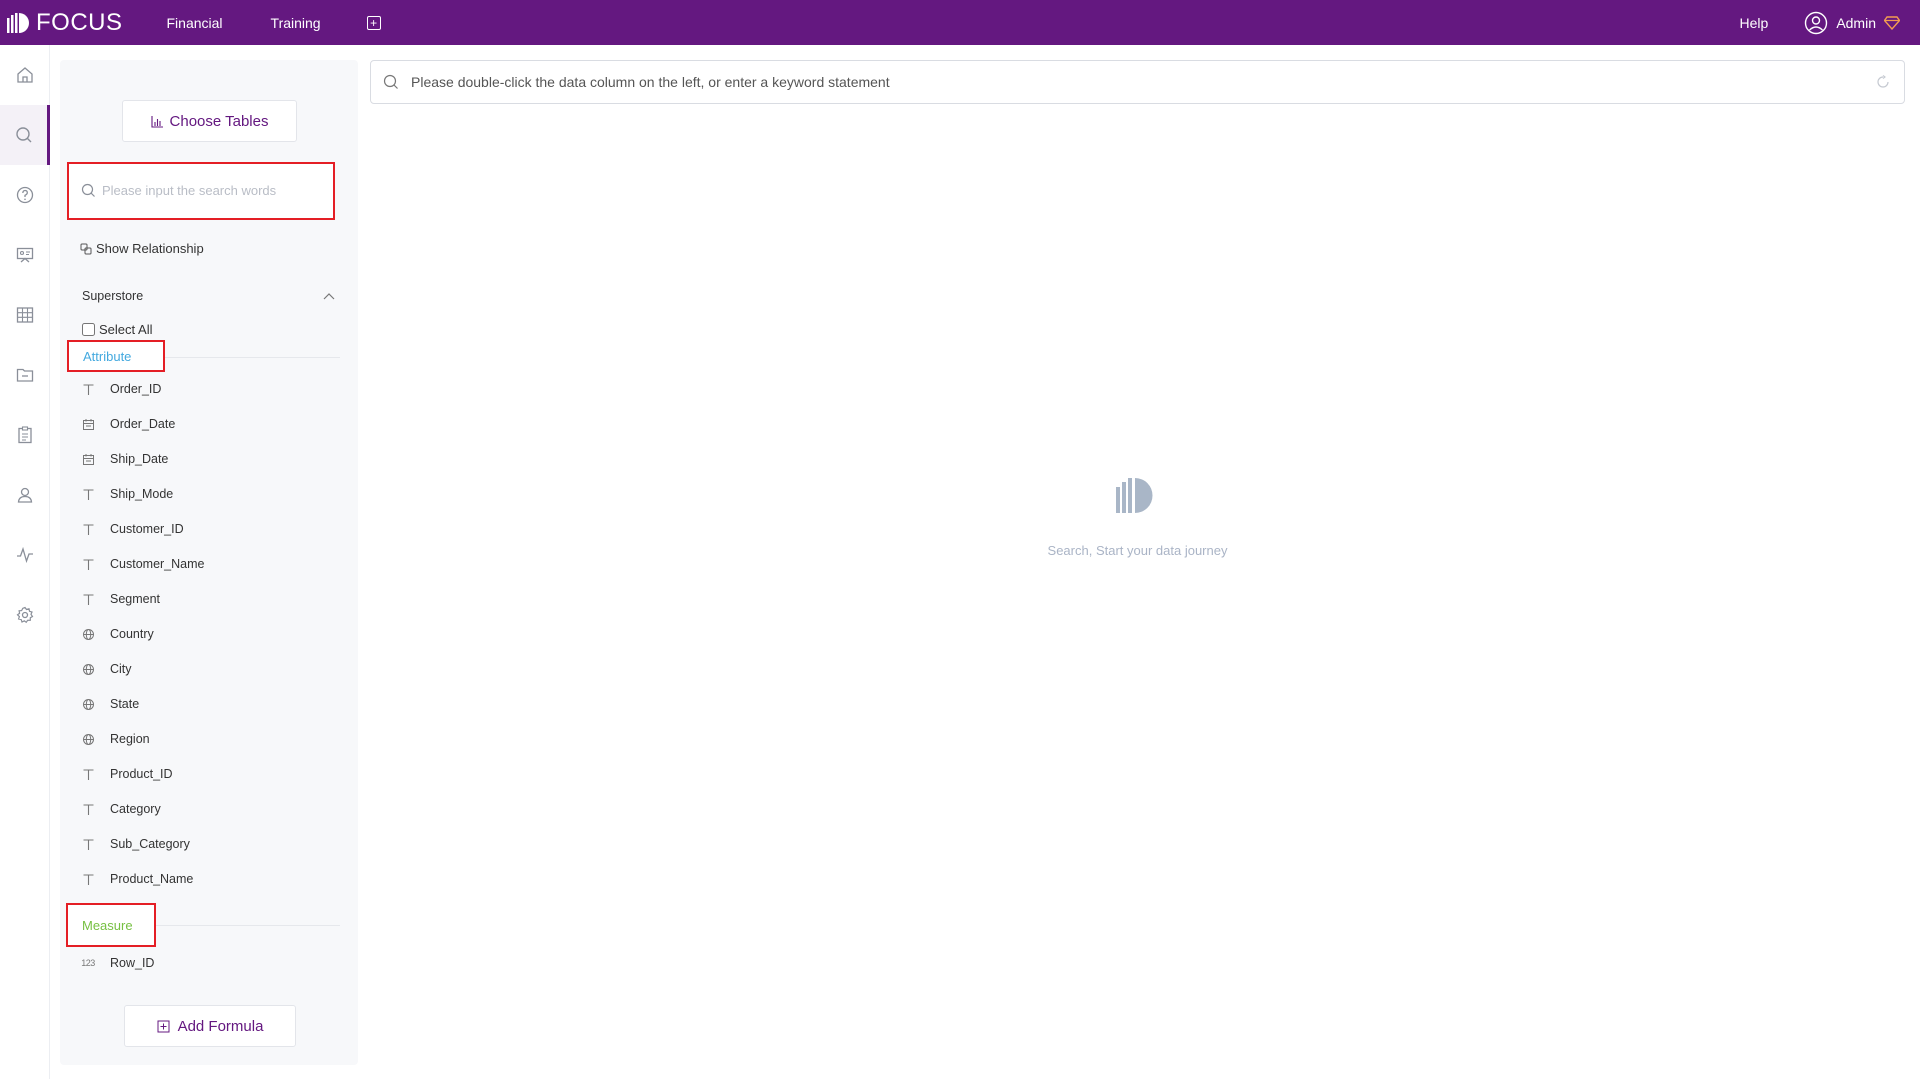 Image resolution: width=1920 pixels, height=1079 pixels. Describe the element at coordinates (200, 494) in the screenshot. I see `field-ship-mode: Ship_Mode` at that location.